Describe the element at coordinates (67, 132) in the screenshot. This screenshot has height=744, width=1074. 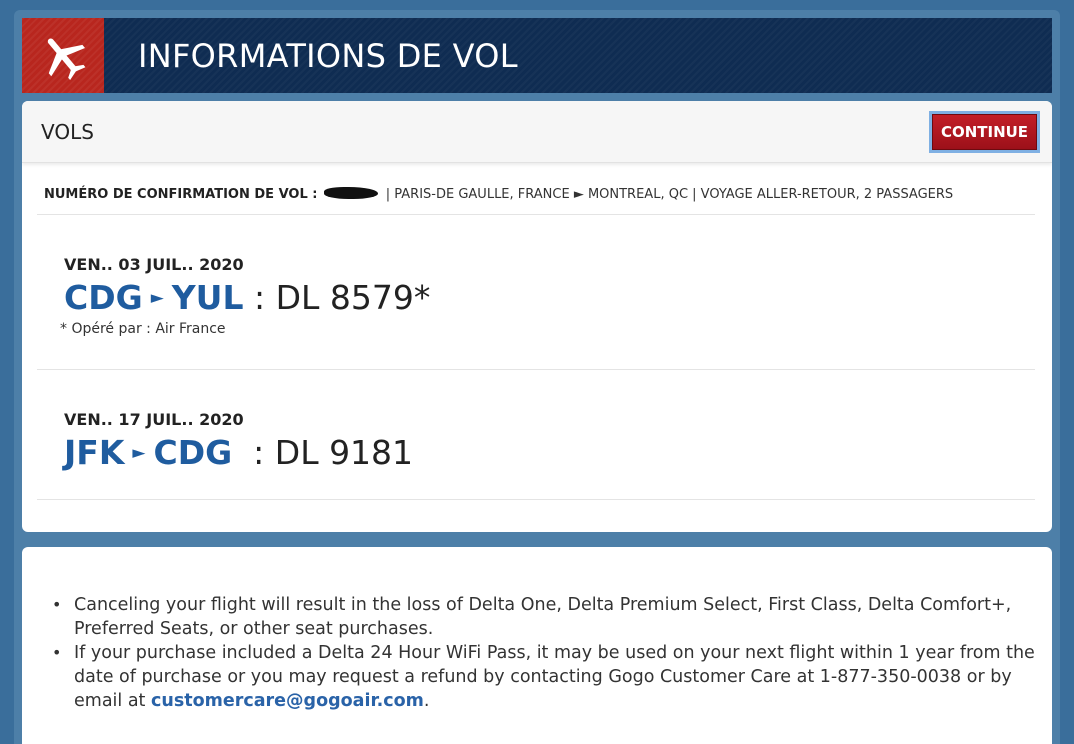
I see `section-title: VOLS` at that location.